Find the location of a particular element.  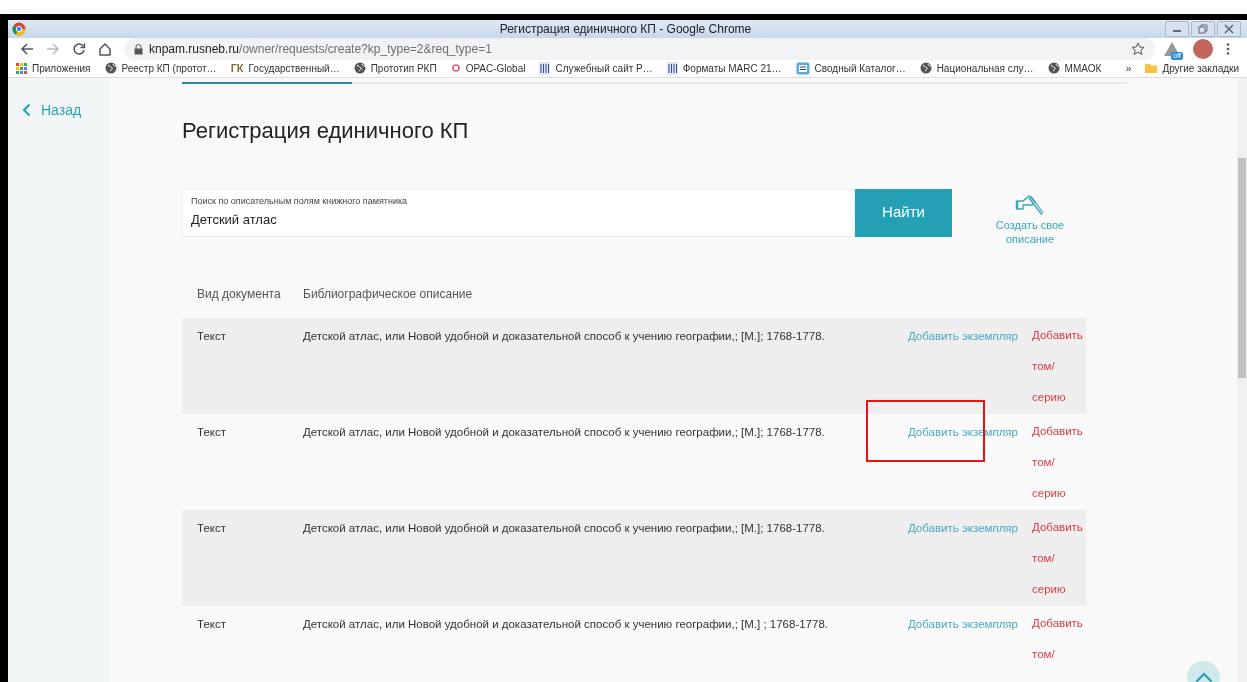

minimize-button is located at coordinates (1177, 29).